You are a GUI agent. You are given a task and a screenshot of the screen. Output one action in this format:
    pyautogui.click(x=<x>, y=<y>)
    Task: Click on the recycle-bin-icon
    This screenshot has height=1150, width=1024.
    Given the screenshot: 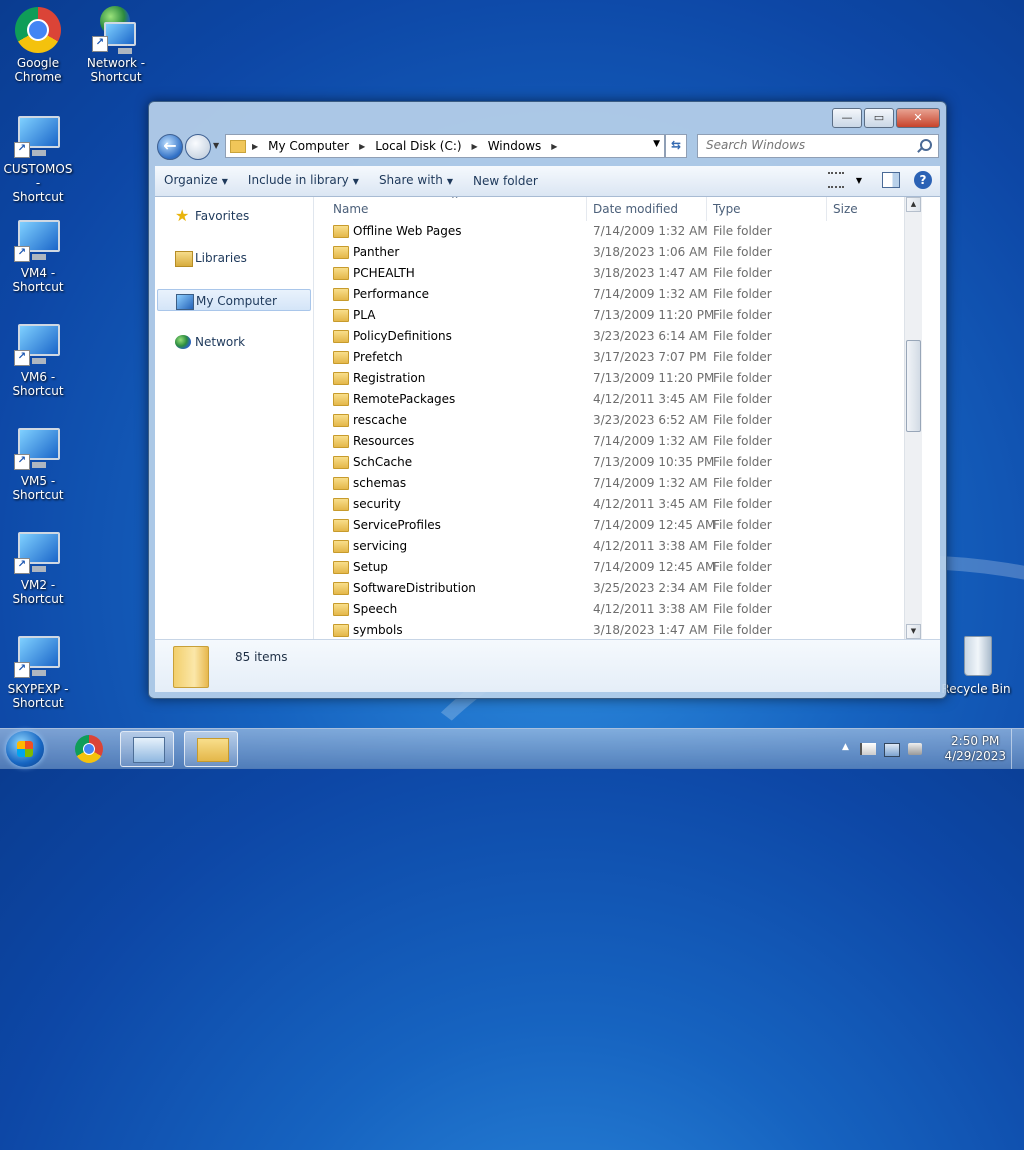 What is the action you would take?
    pyautogui.click(x=978, y=656)
    